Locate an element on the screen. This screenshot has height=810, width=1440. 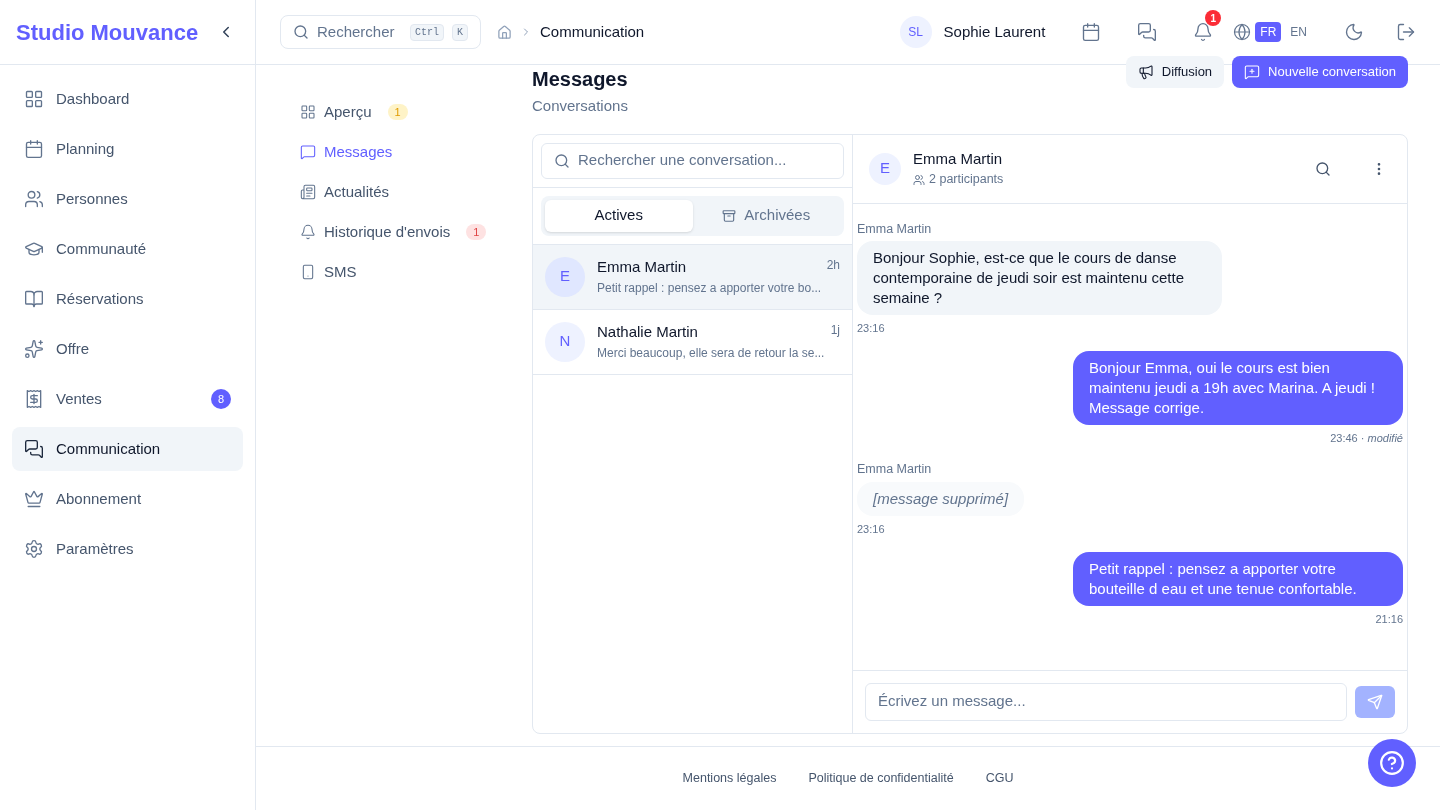
subnav-item: Aperçu 1 is located at coordinates (408, 112).